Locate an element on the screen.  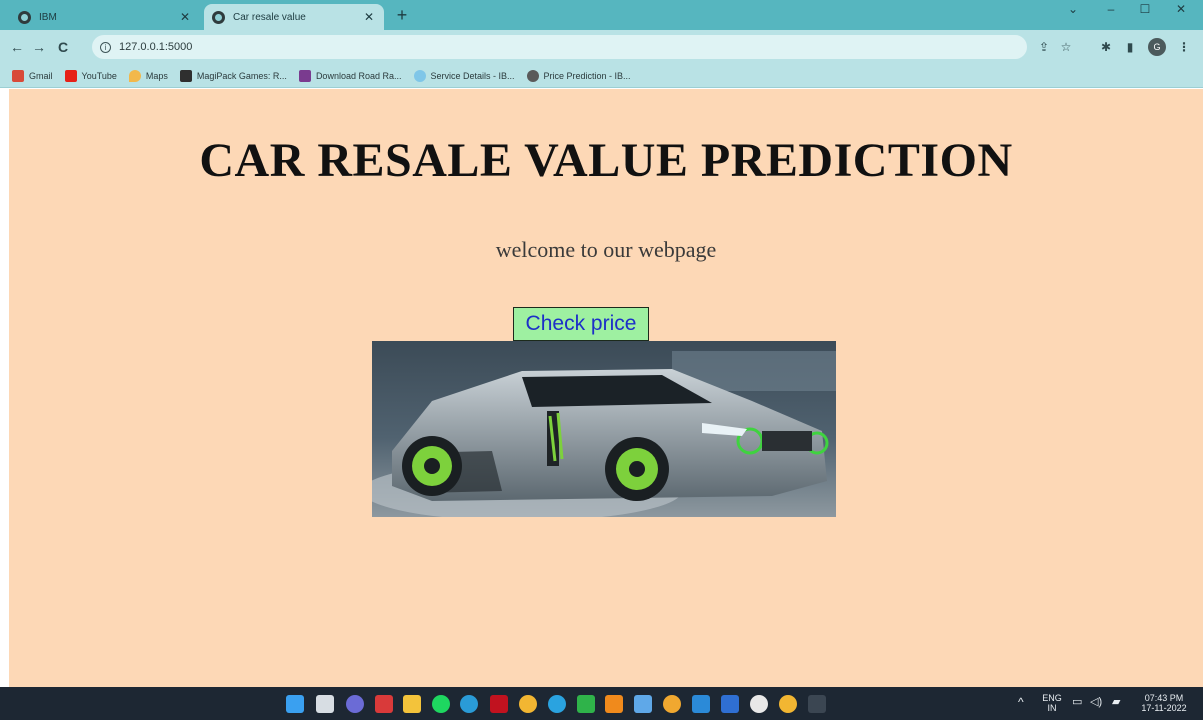
bookmark-star-icon: ☆ is located at coordinates (1066, 47).